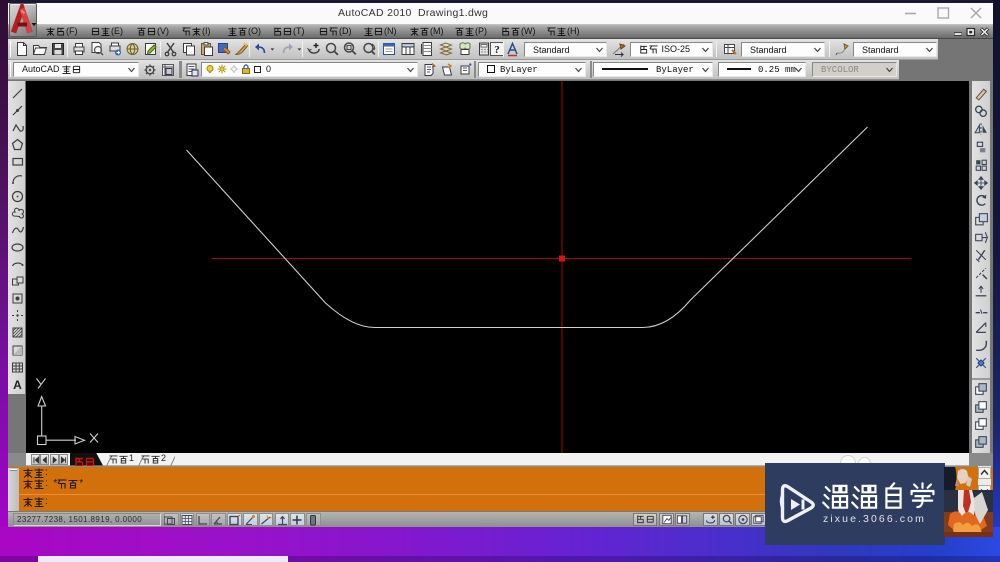 The height and width of the screenshot is (562, 1000). I want to click on svg-text: A, so click(17, 385).